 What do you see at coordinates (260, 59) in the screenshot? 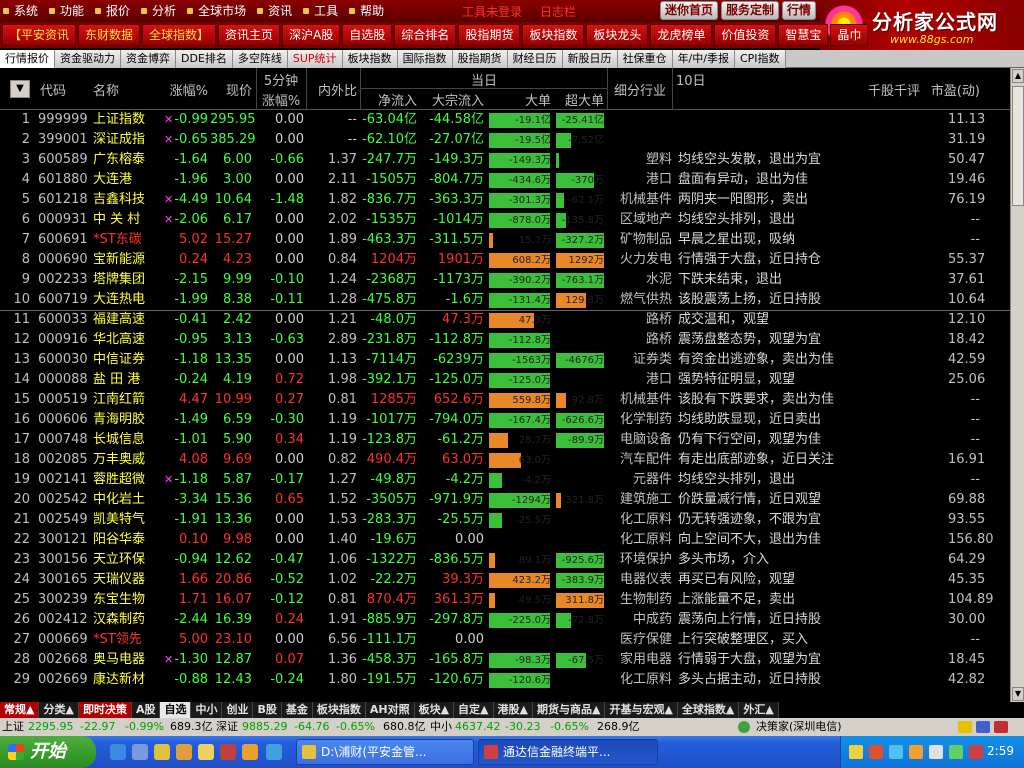
I see `tab-4: 多空阵线` at bounding box center [260, 59].